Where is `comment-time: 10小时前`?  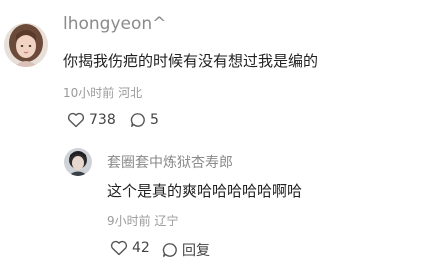 comment-time: 10小时前 is located at coordinates (89, 93).